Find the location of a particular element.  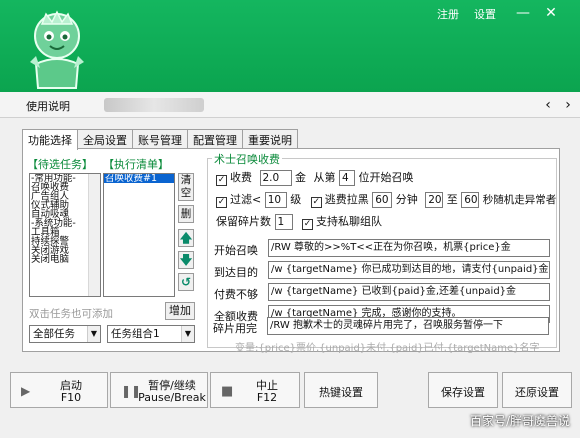

range-to-label: 至 is located at coordinates (452, 199).